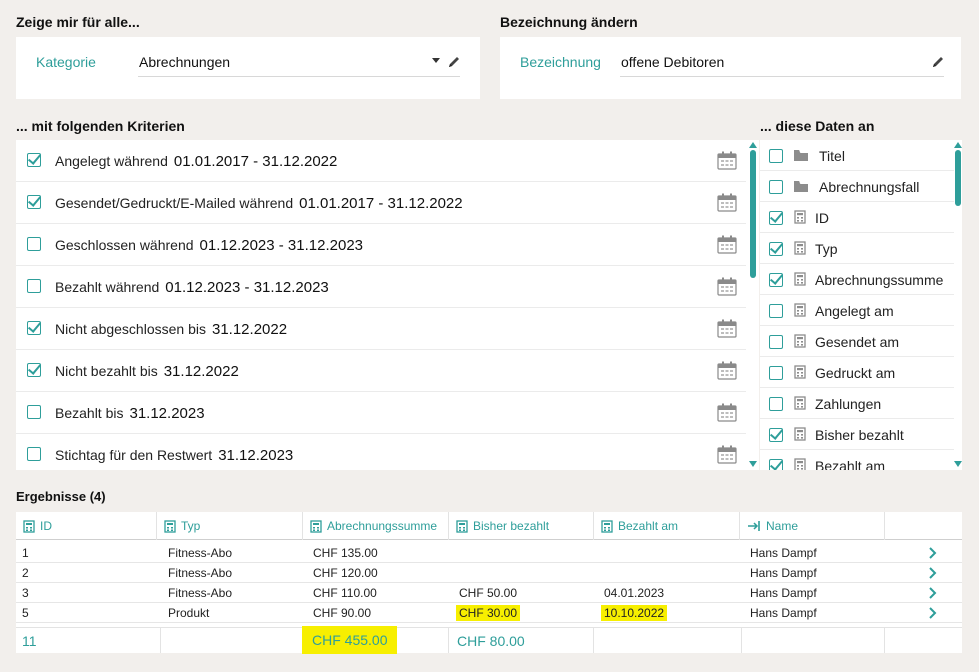 This screenshot has width=979, height=672. Describe the element at coordinates (923, 526) in the screenshot. I see `col-header-actions` at that location.